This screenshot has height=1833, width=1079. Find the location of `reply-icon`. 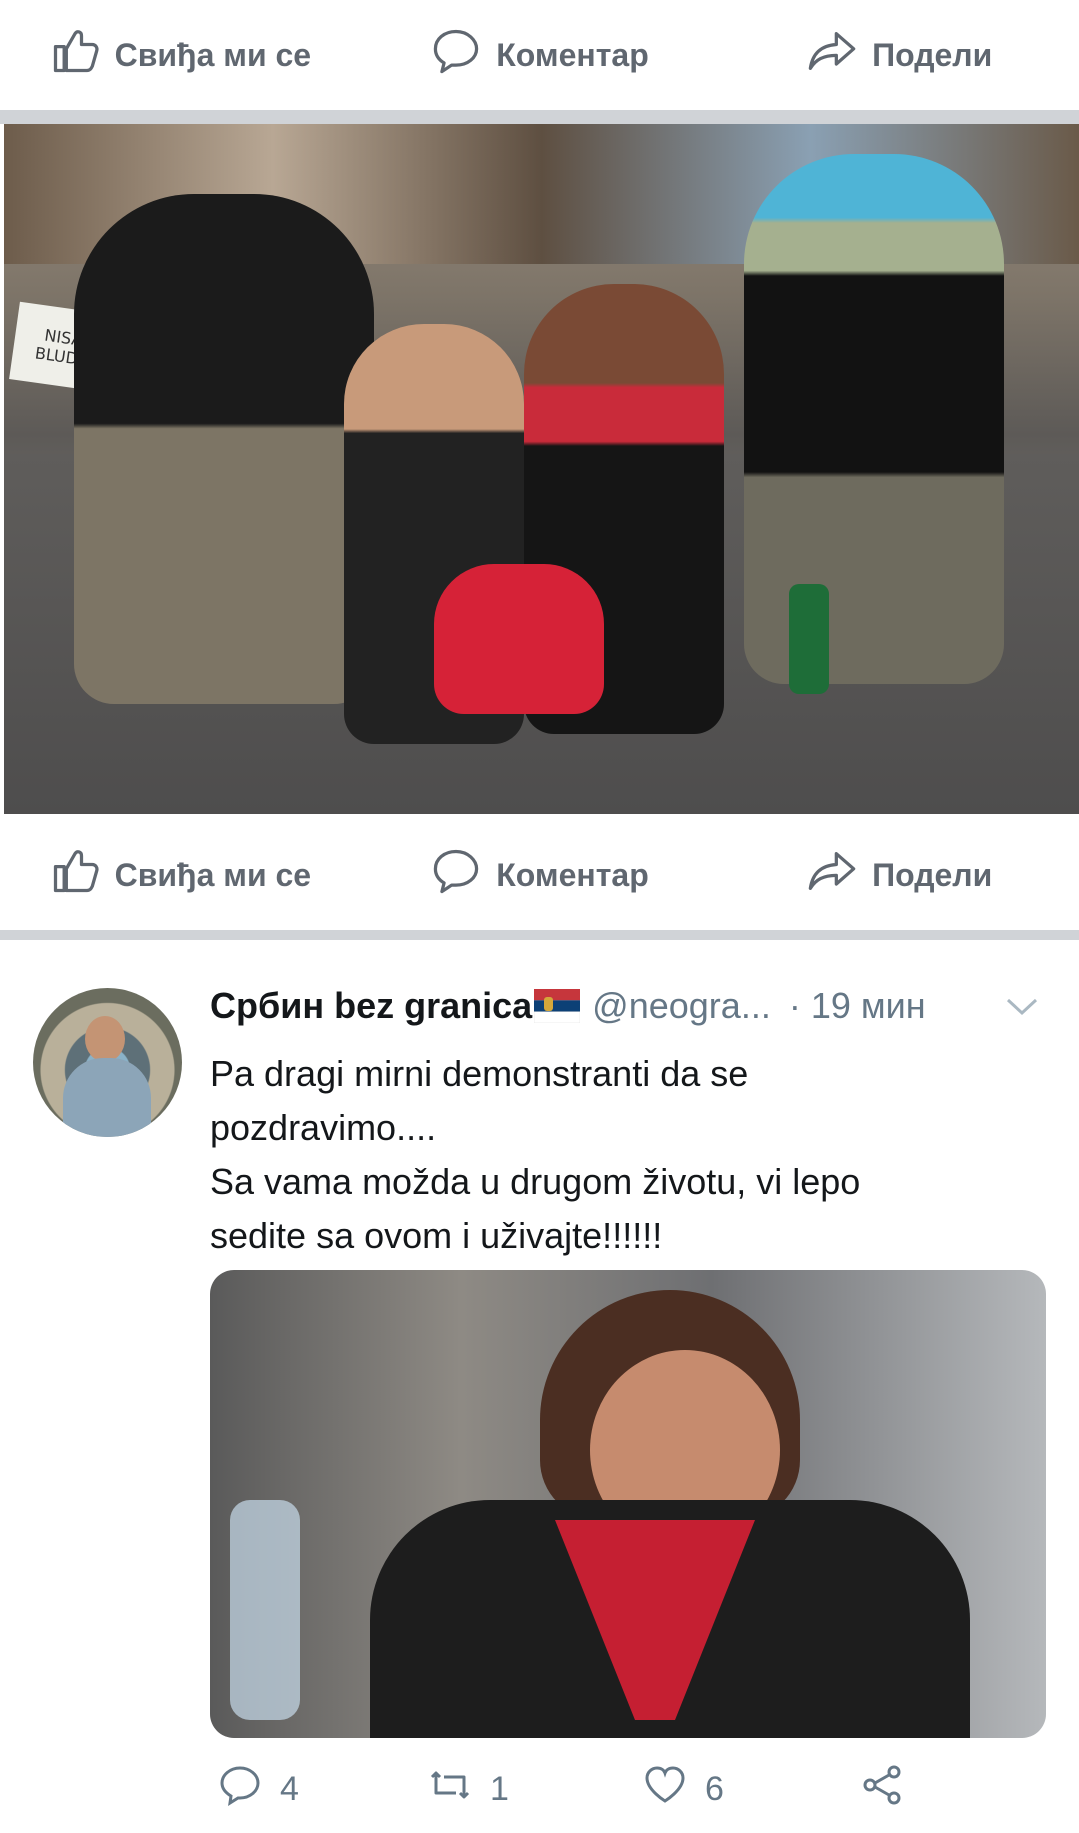

reply-icon is located at coordinates (240, 1789).